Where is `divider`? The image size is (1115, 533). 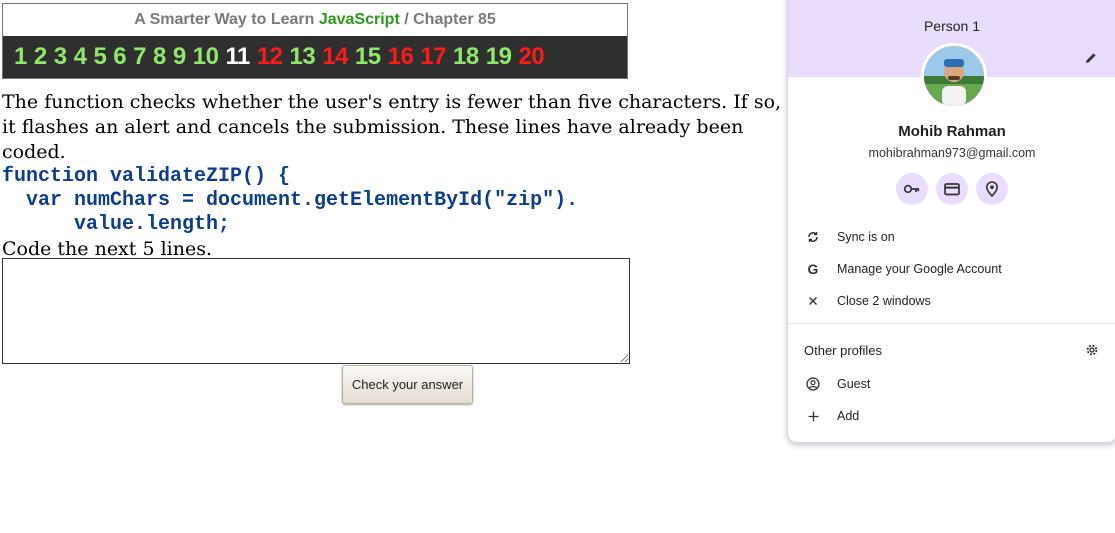
divider is located at coordinates (951, 323).